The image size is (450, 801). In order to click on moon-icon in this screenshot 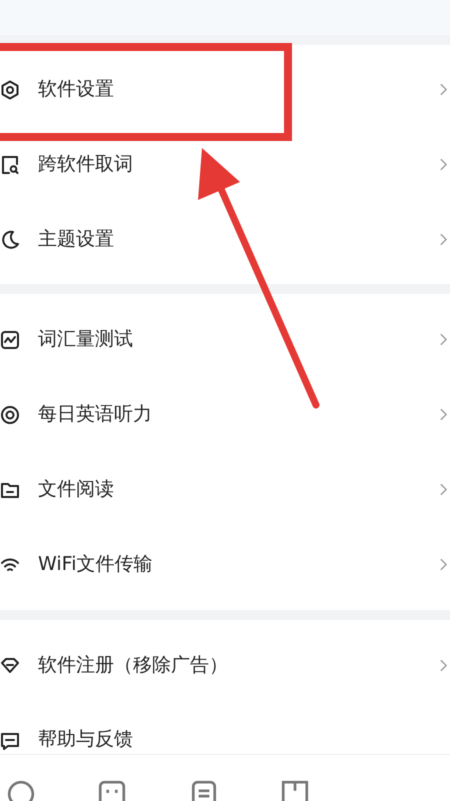, I will do `click(10, 240)`.